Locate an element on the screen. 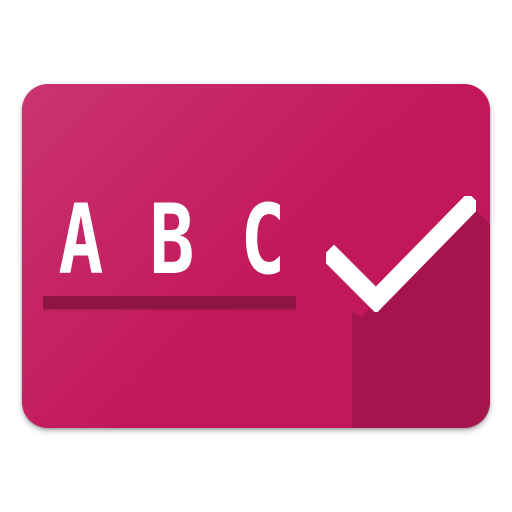 The height and width of the screenshot is (512, 512). text-underline is located at coordinates (169, 302).